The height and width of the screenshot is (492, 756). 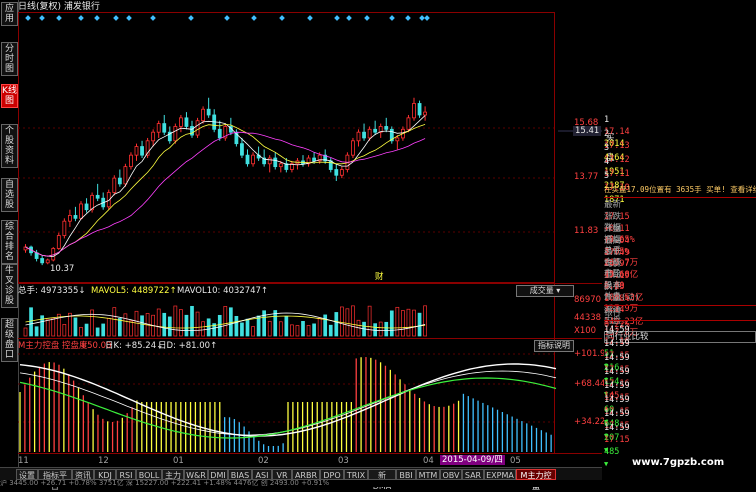 What do you see at coordinates (196, 474) in the screenshot?
I see `indicator-tab-7: W&R` at bounding box center [196, 474].